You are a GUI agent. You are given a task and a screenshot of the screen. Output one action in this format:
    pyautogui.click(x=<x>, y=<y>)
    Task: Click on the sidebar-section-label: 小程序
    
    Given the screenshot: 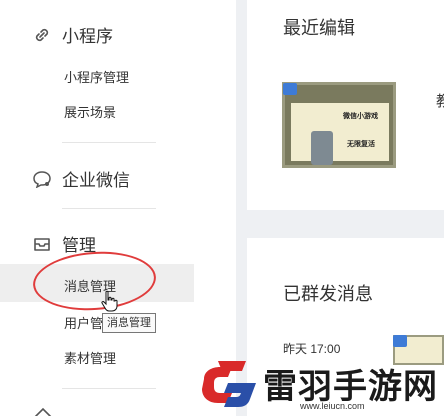 What is the action you would take?
    pyautogui.click(x=87, y=36)
    